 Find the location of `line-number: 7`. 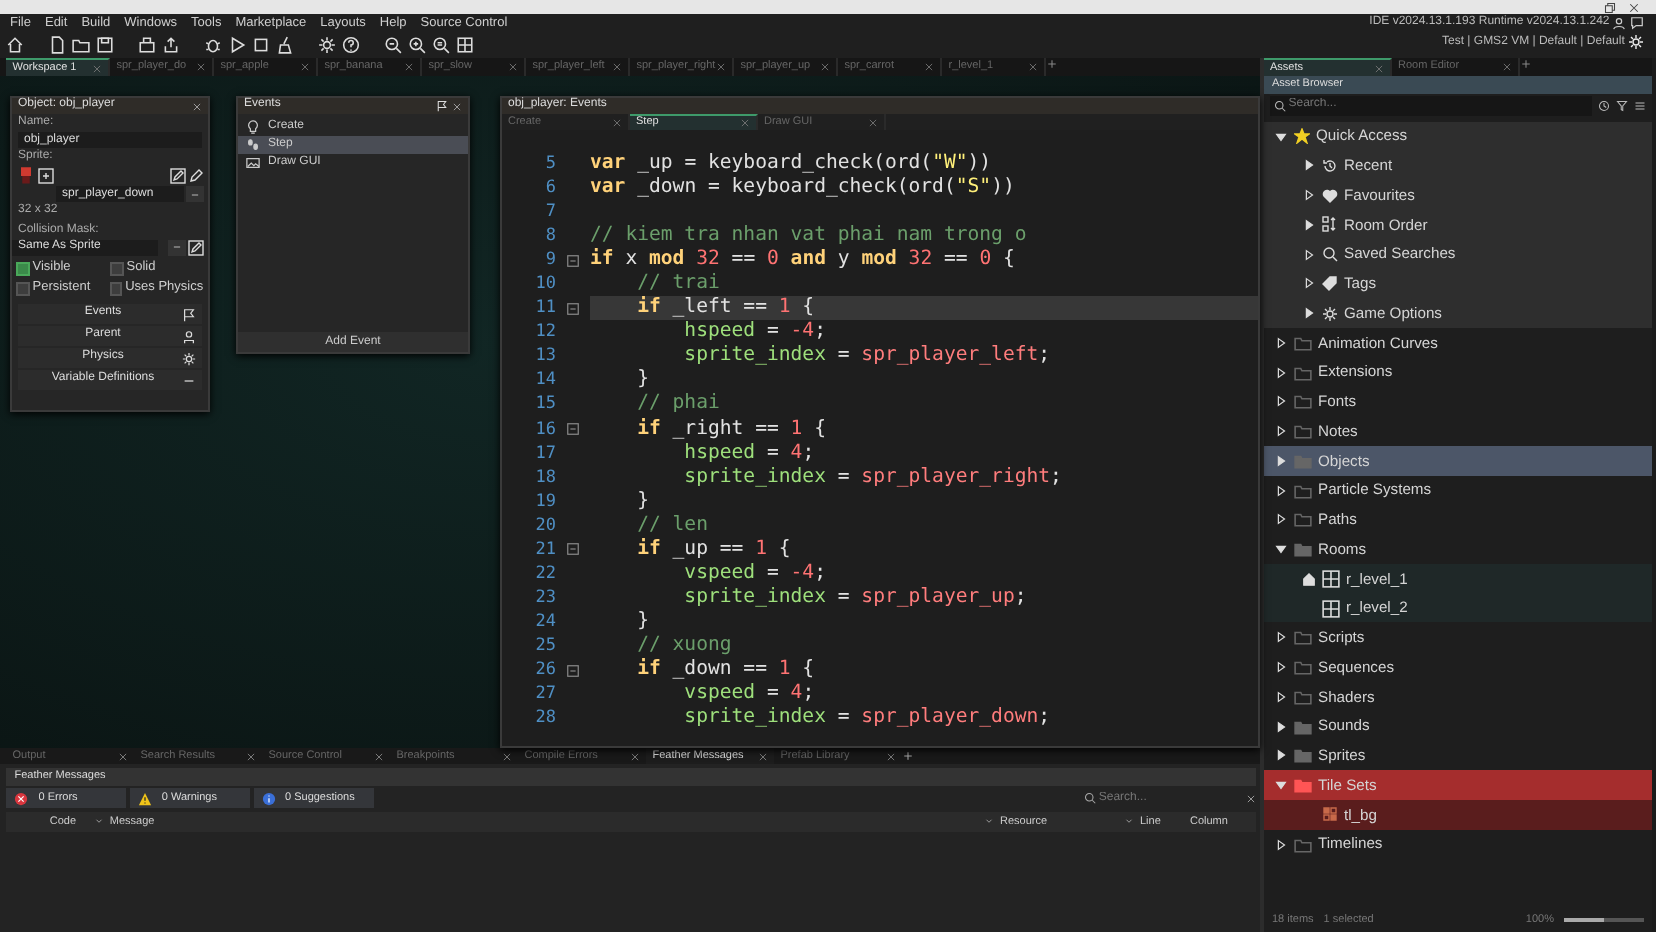

line-number: 7 is located at coordinates (549, 212).